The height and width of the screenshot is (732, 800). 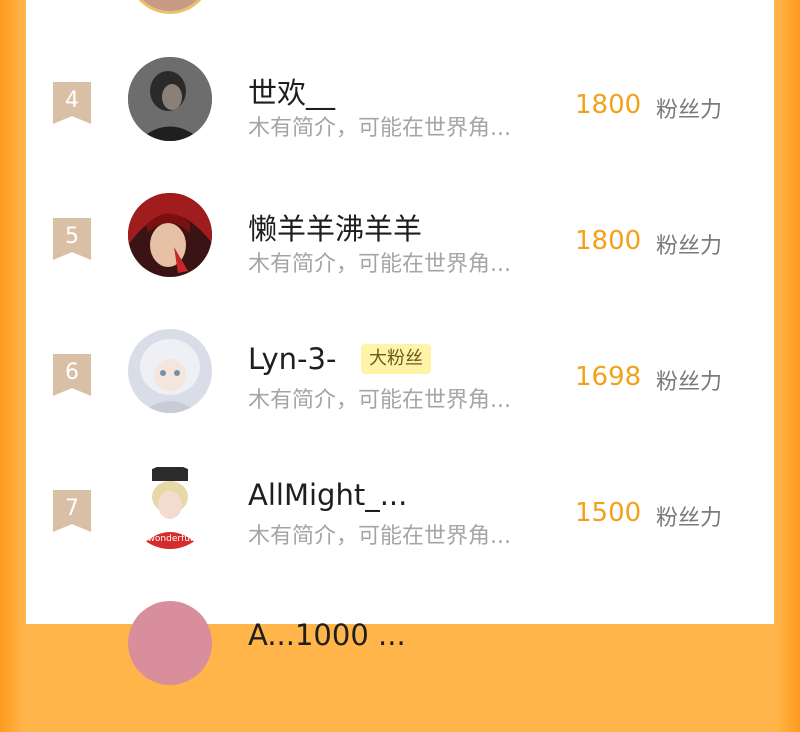 I want to click on rank-number: 7, so click(x=72, y=508).